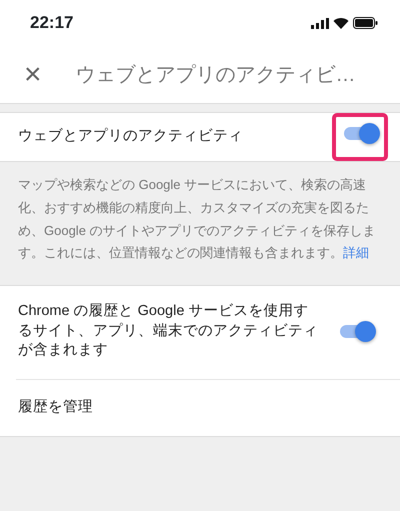 This screenshot has height=511, width=400. What do you see at coordinates (55, 406) in the screenshot?
I see `manage-history-item: 履歴を管理` at bounding box center [55, 406].